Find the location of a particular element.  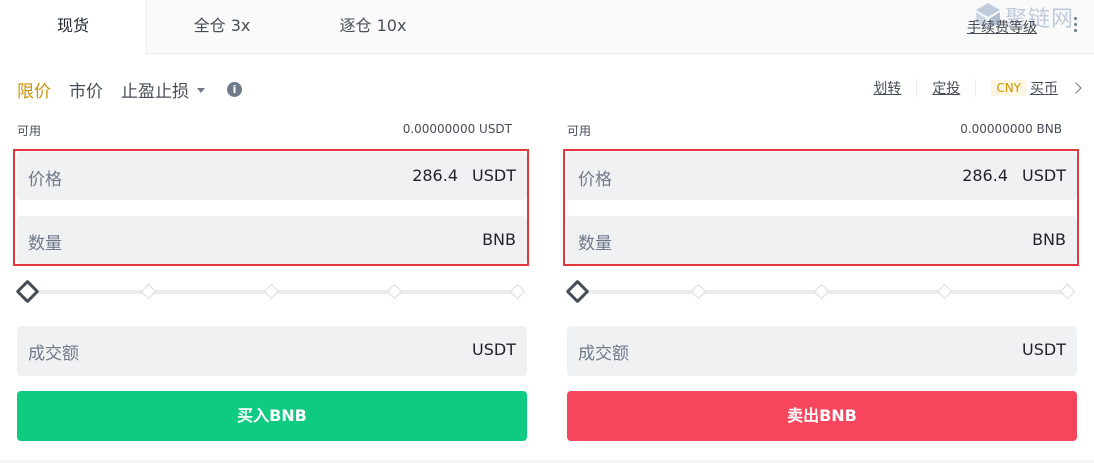

caret-down-icon is located at coordinates (201, 90).